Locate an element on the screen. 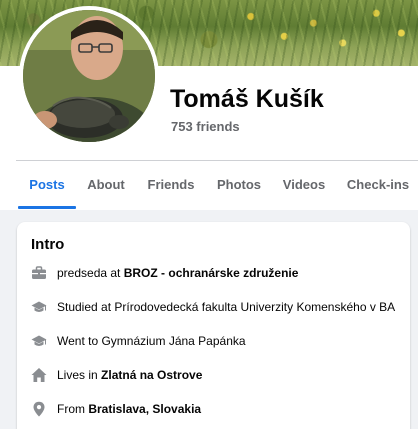 The height and width of the screenshot is (429, 418). intro-item-text: Went to Gymnázium Jána Papánka is located at coordinates (151, 341).